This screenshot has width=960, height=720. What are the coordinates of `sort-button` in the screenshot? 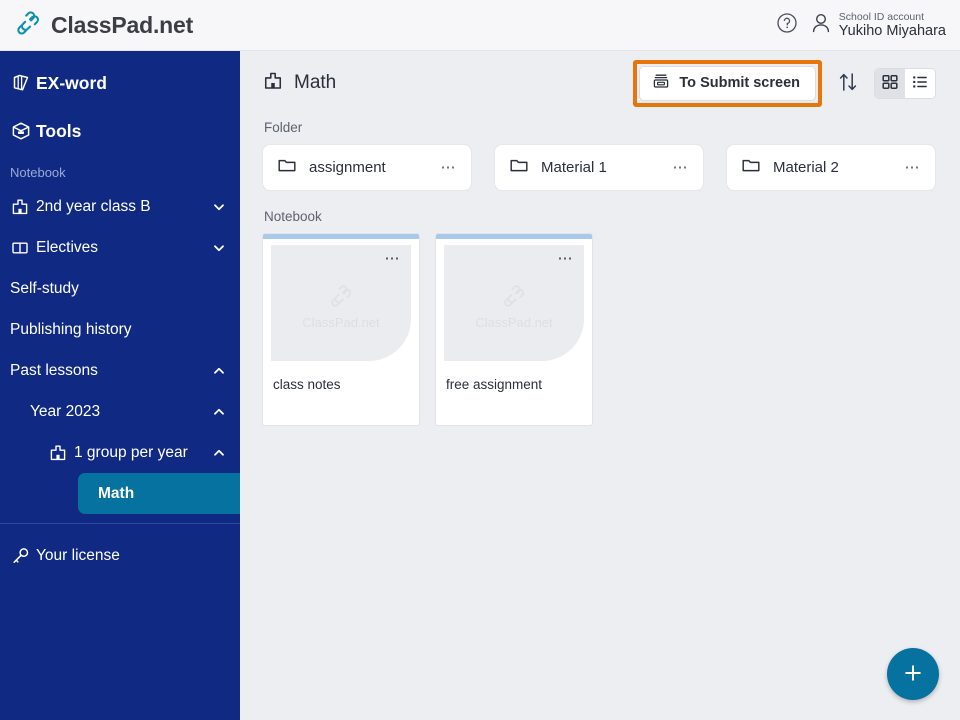 It's located at (848, 83).